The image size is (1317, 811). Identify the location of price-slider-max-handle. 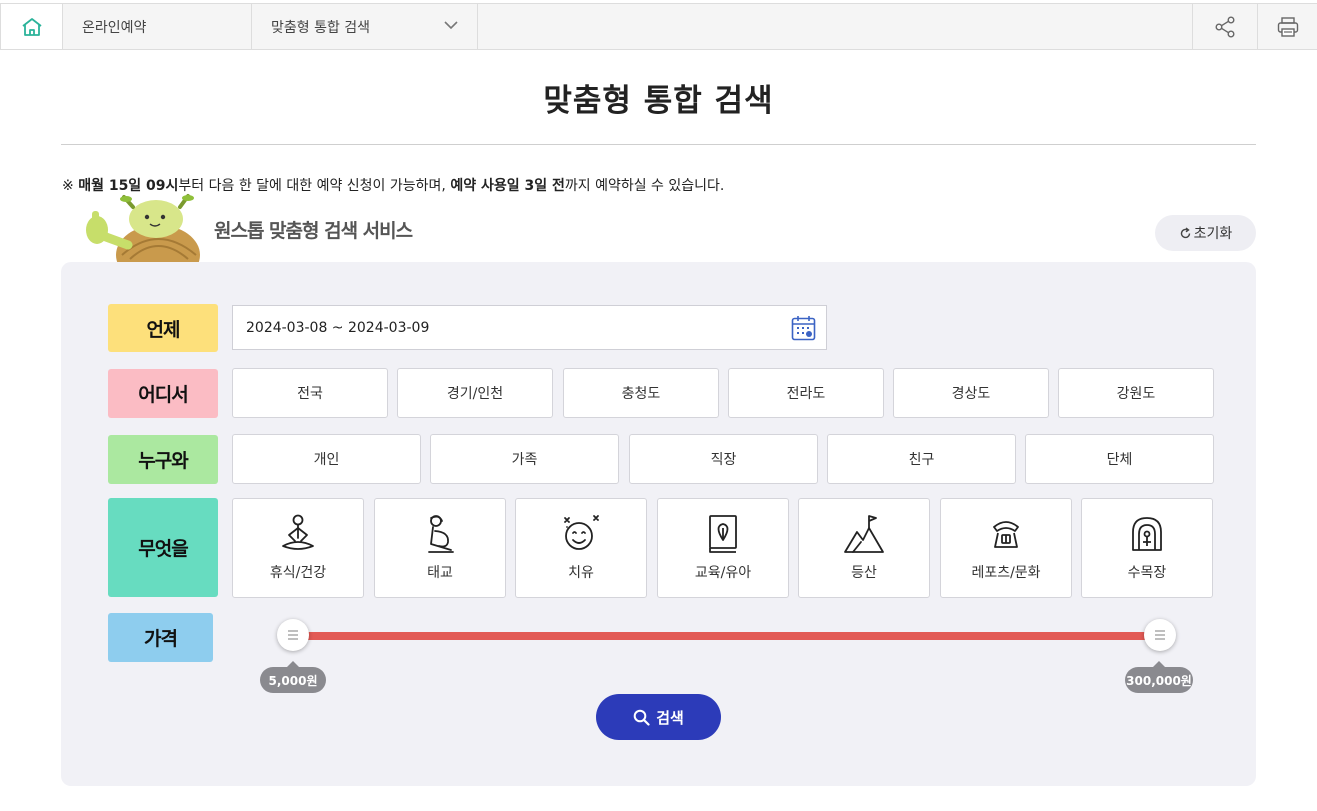
(1160, 635).